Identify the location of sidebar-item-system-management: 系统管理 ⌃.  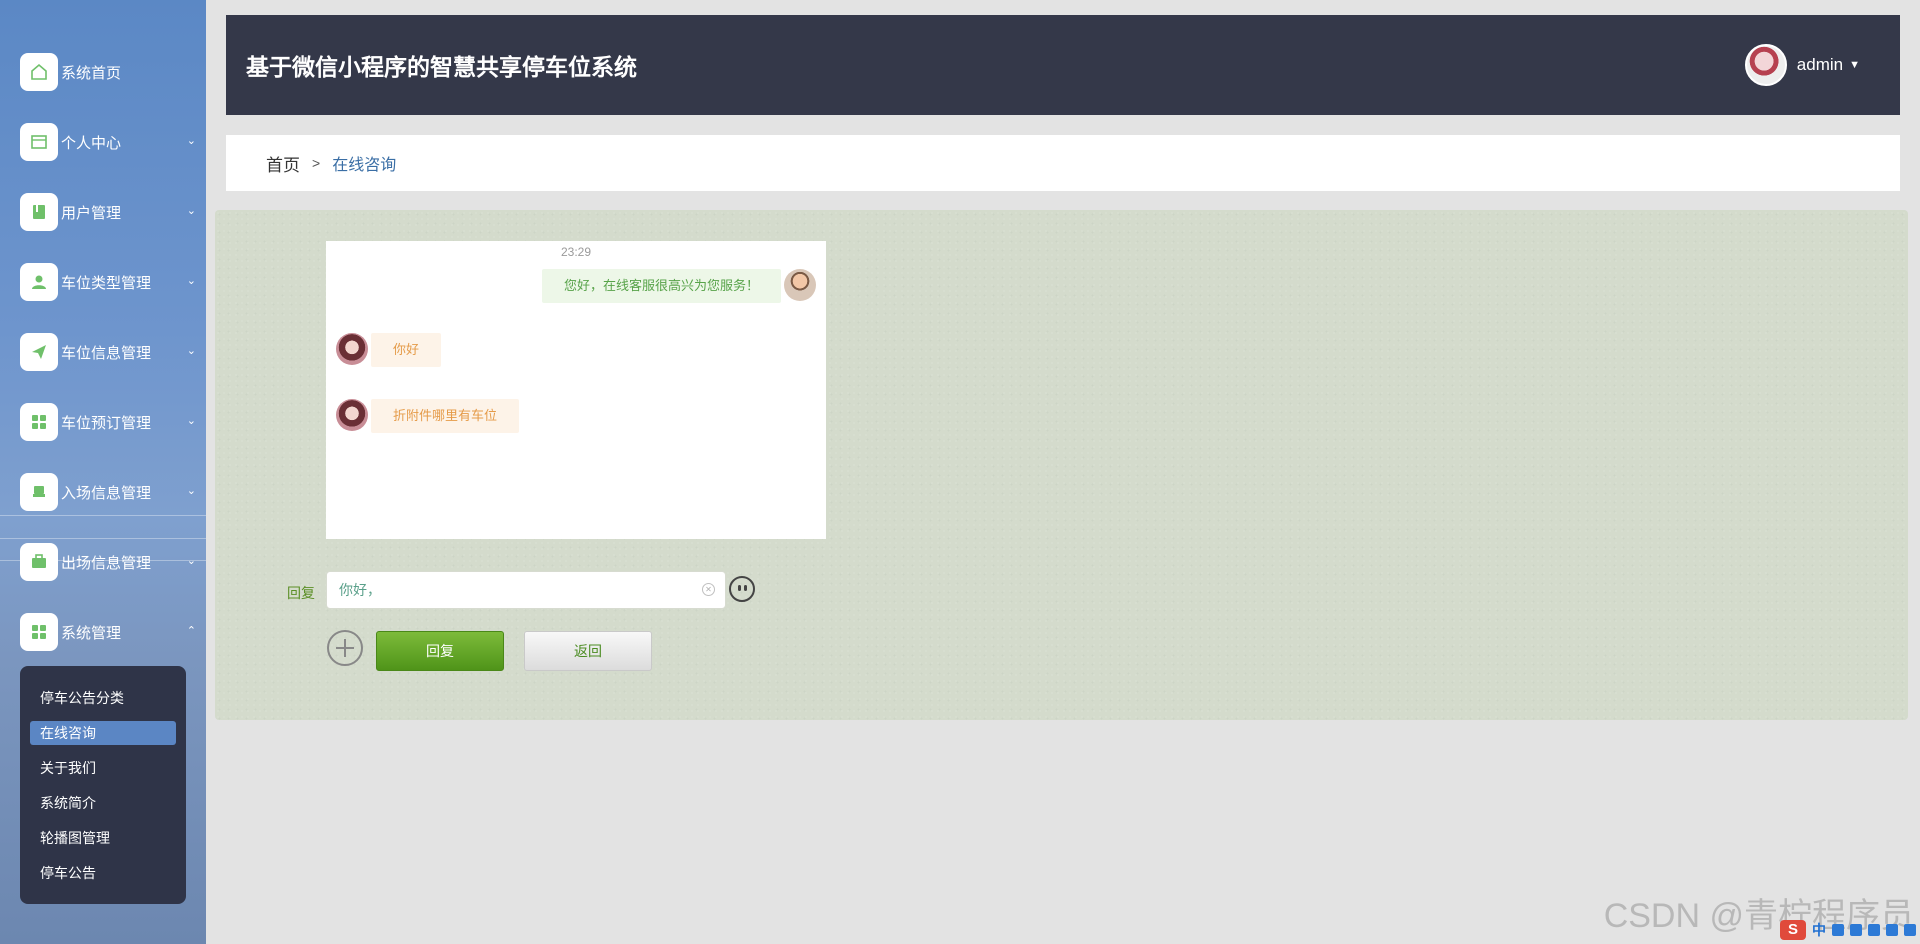
(113, 632).